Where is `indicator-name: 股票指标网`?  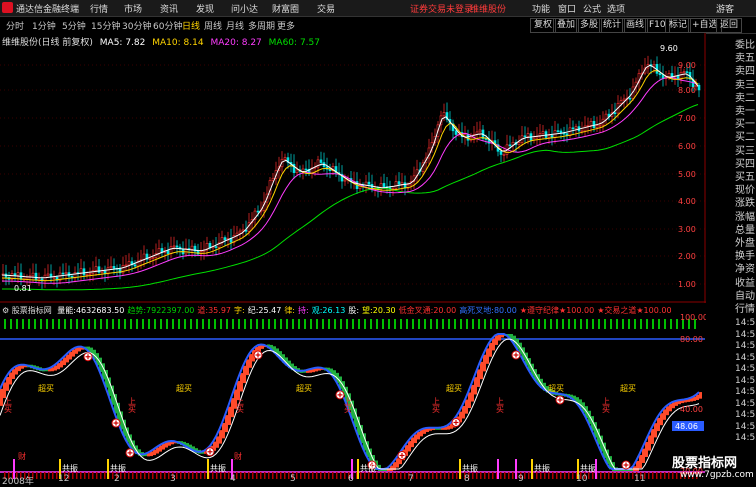
indicator-name: 股票指标网 is located at coordinates (32, 310).